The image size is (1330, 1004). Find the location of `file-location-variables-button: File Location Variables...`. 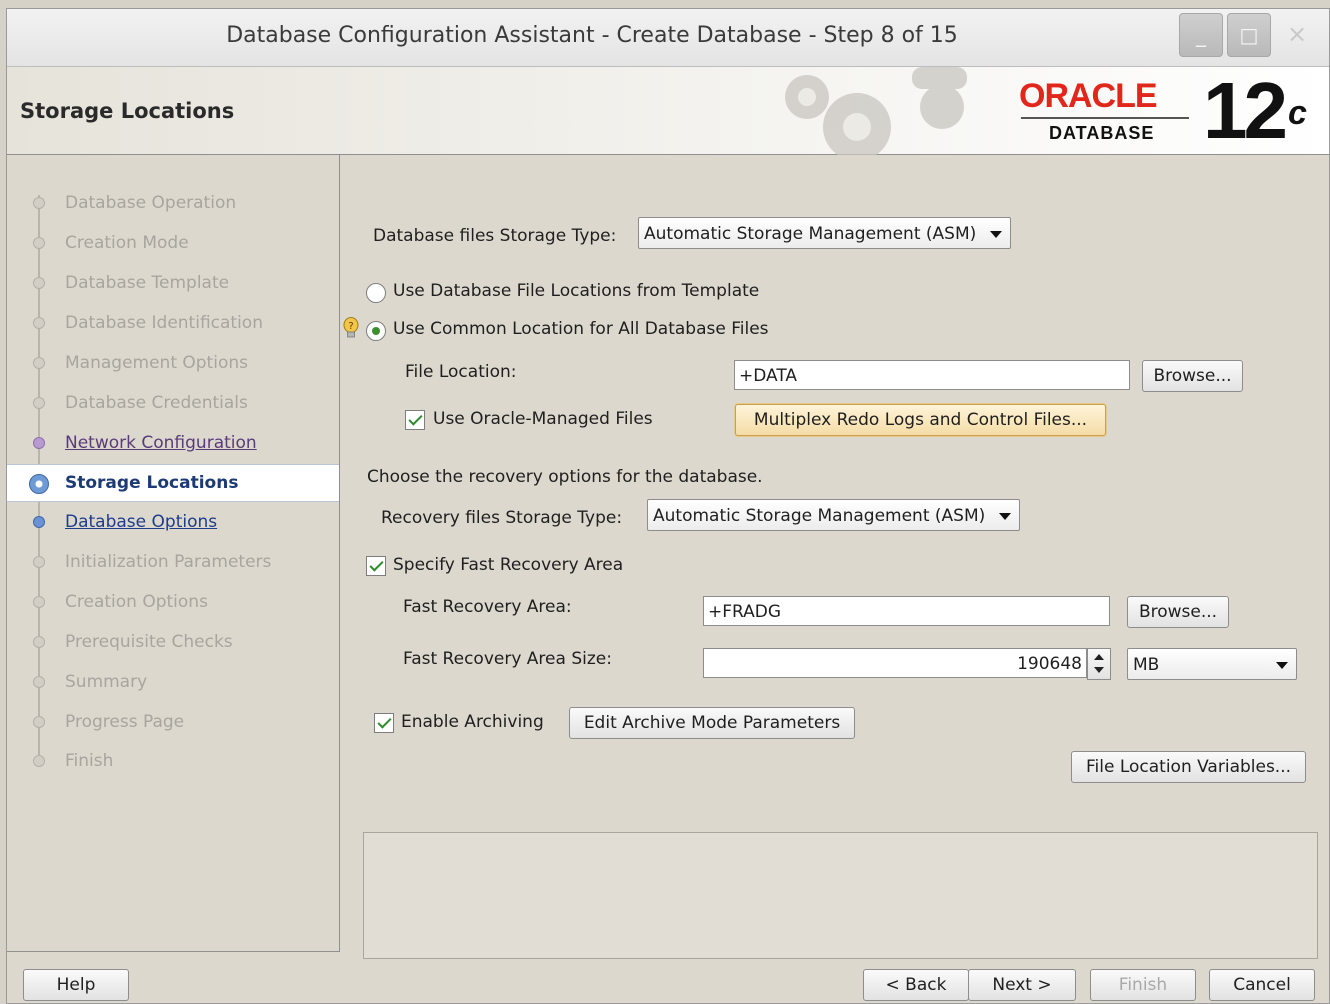

file-location-variables-button: File Location Variables... is located at coordinates (1188, 767).